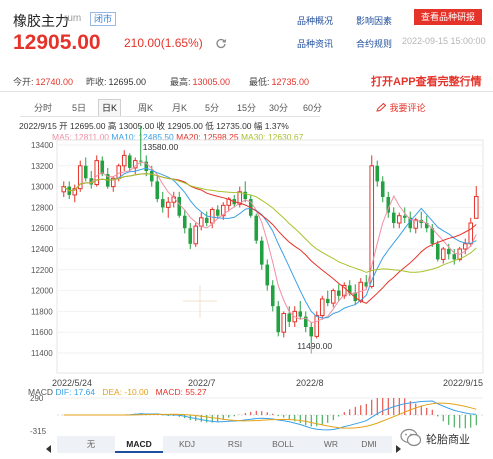 The width and height of the screenshot is (493, 459). Describe the element at coordinates (463, 383) in the screenshot. I see `x-tick-label: 2022/9/15` at that location.